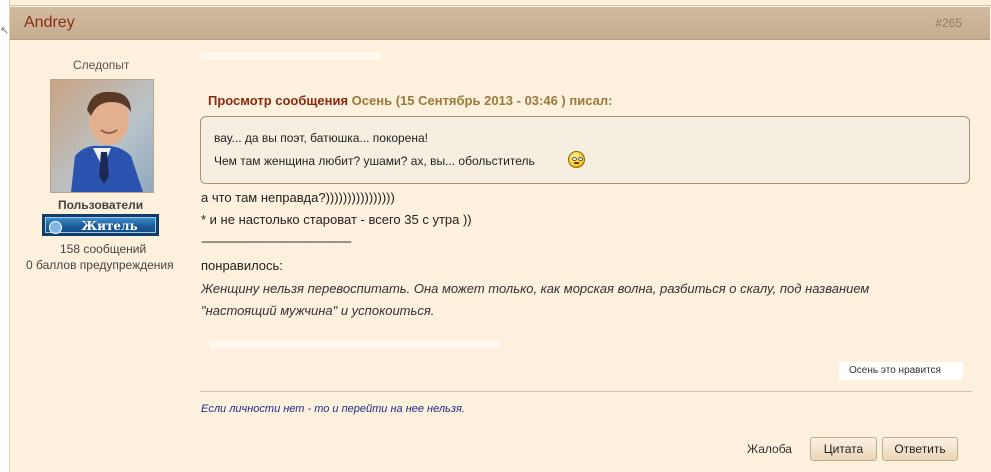 This screenshot has height=472, width=991. I want to click on report-link: Жалоба, so click(769, 449).